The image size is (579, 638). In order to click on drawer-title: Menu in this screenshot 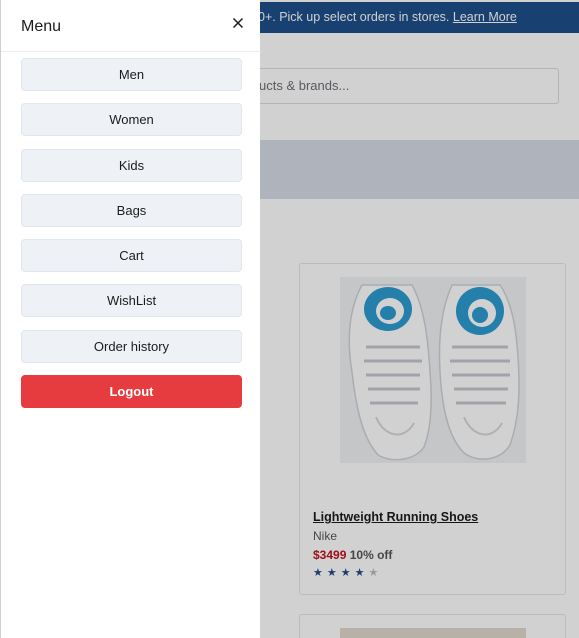, I will do `click(41, 26)`.